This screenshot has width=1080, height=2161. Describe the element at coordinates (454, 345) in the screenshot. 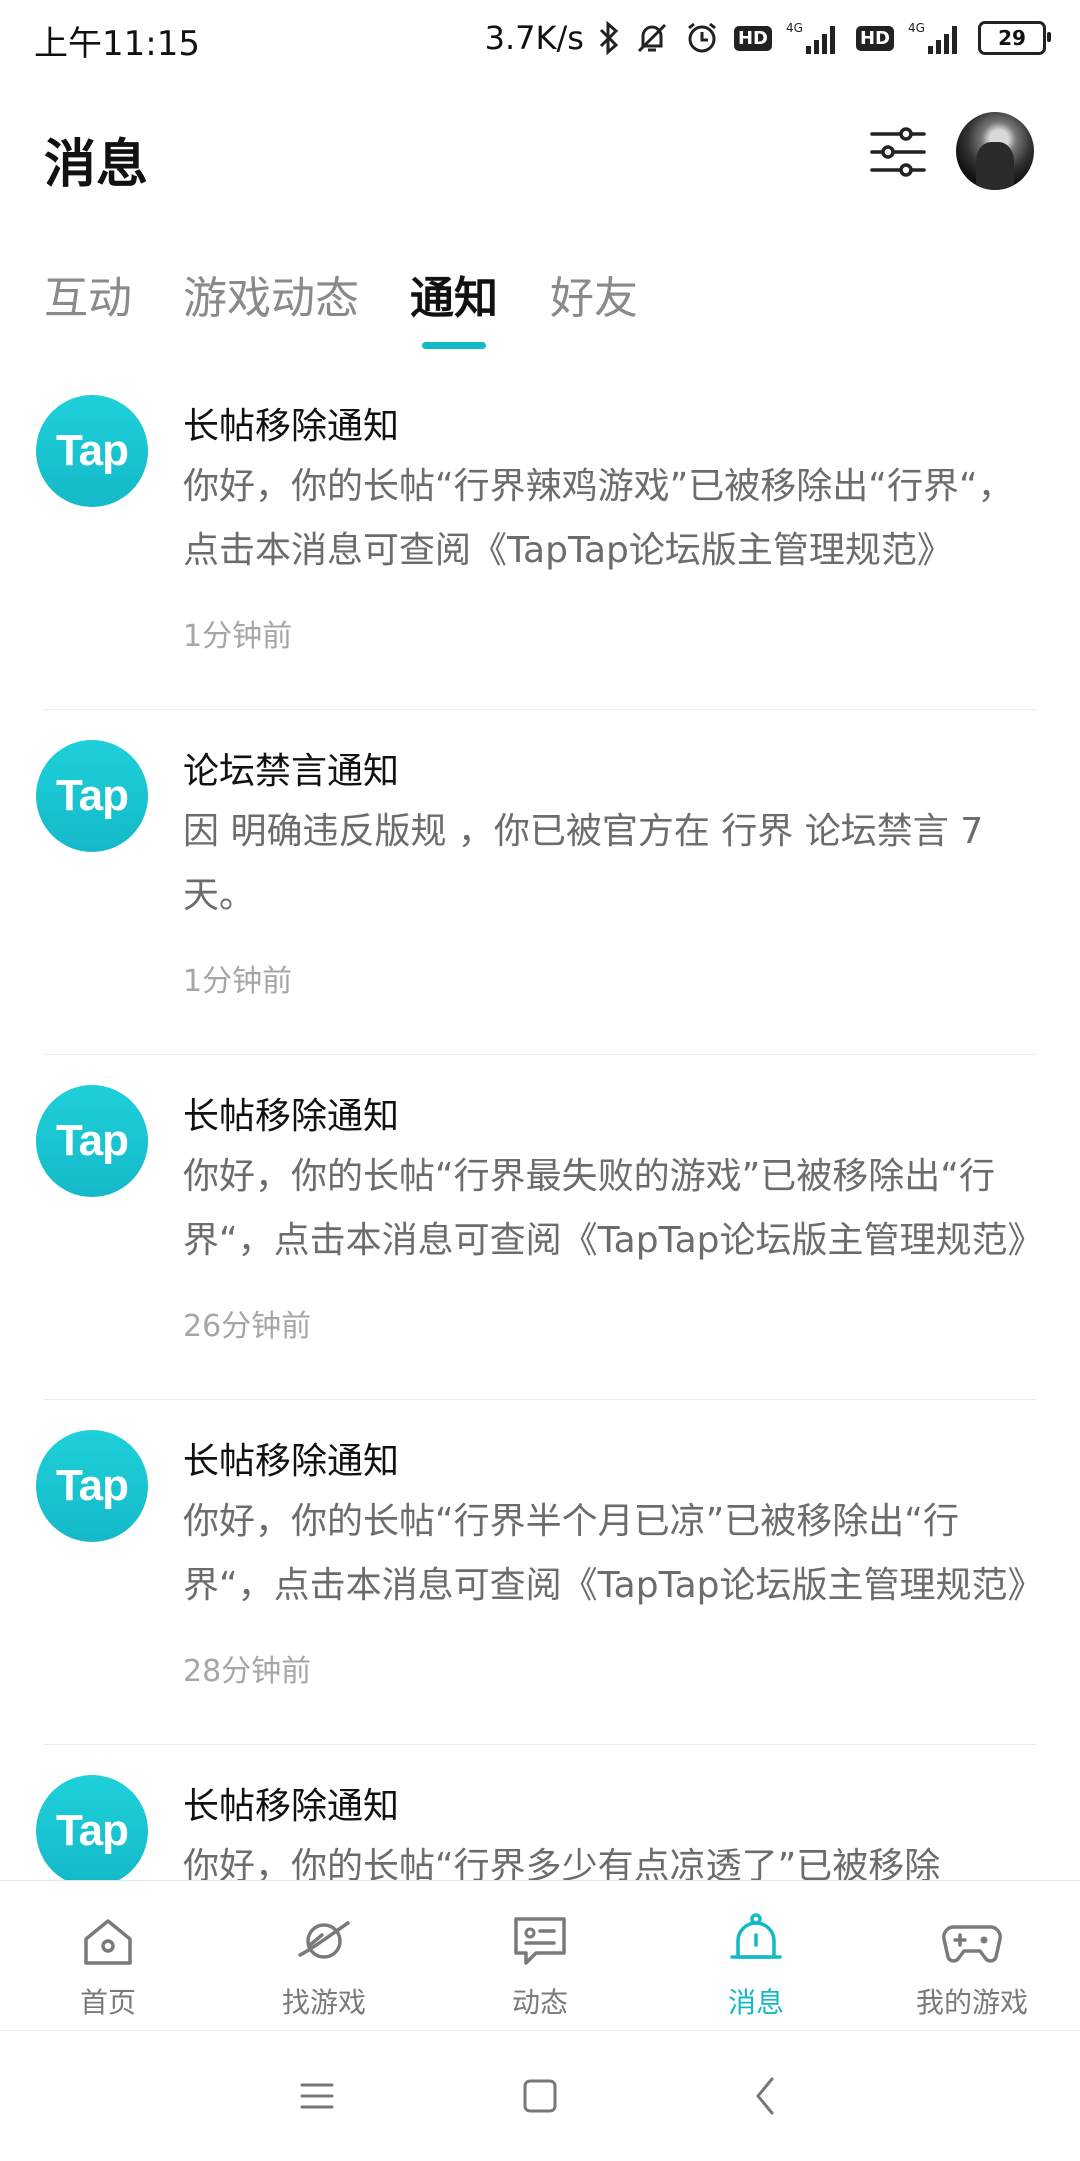

I see `active-tab-indicator` at that location.